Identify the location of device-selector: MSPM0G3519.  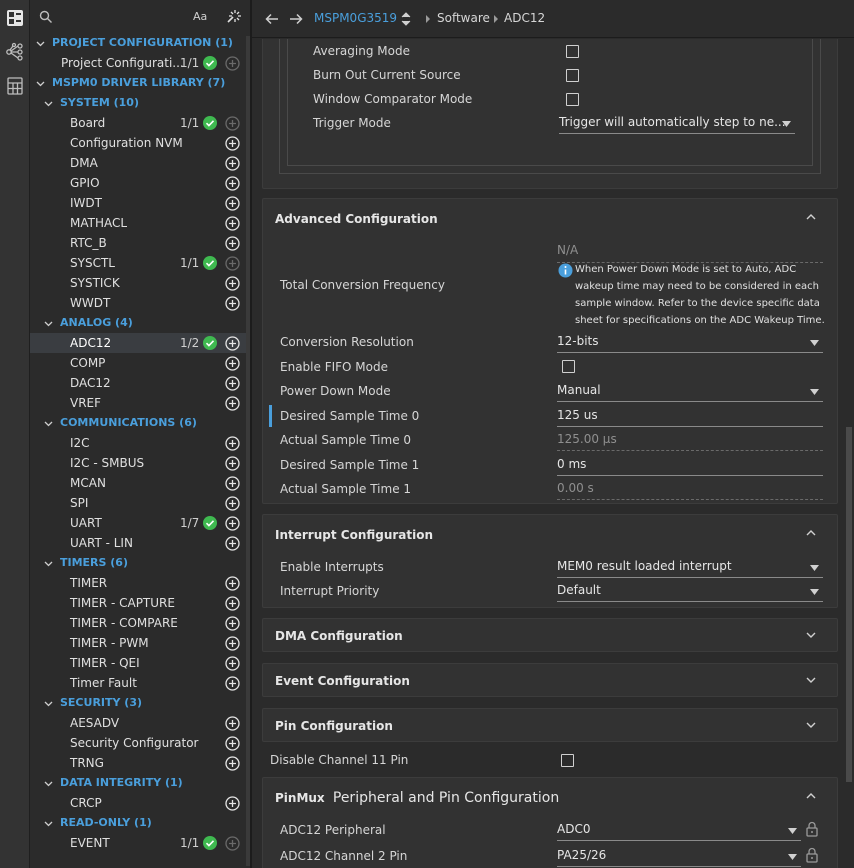
(355, 18).